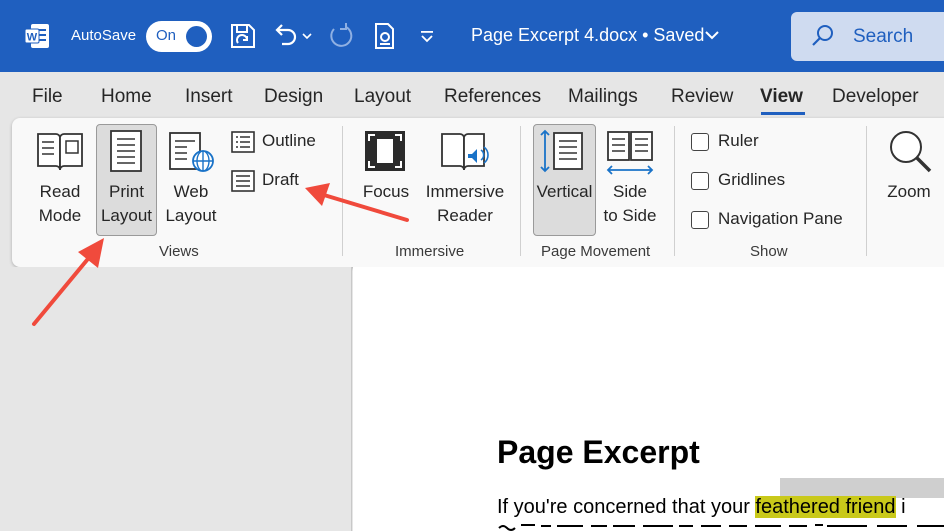  I want to click on gridlines-label: Gridlines, so click(751, 180).